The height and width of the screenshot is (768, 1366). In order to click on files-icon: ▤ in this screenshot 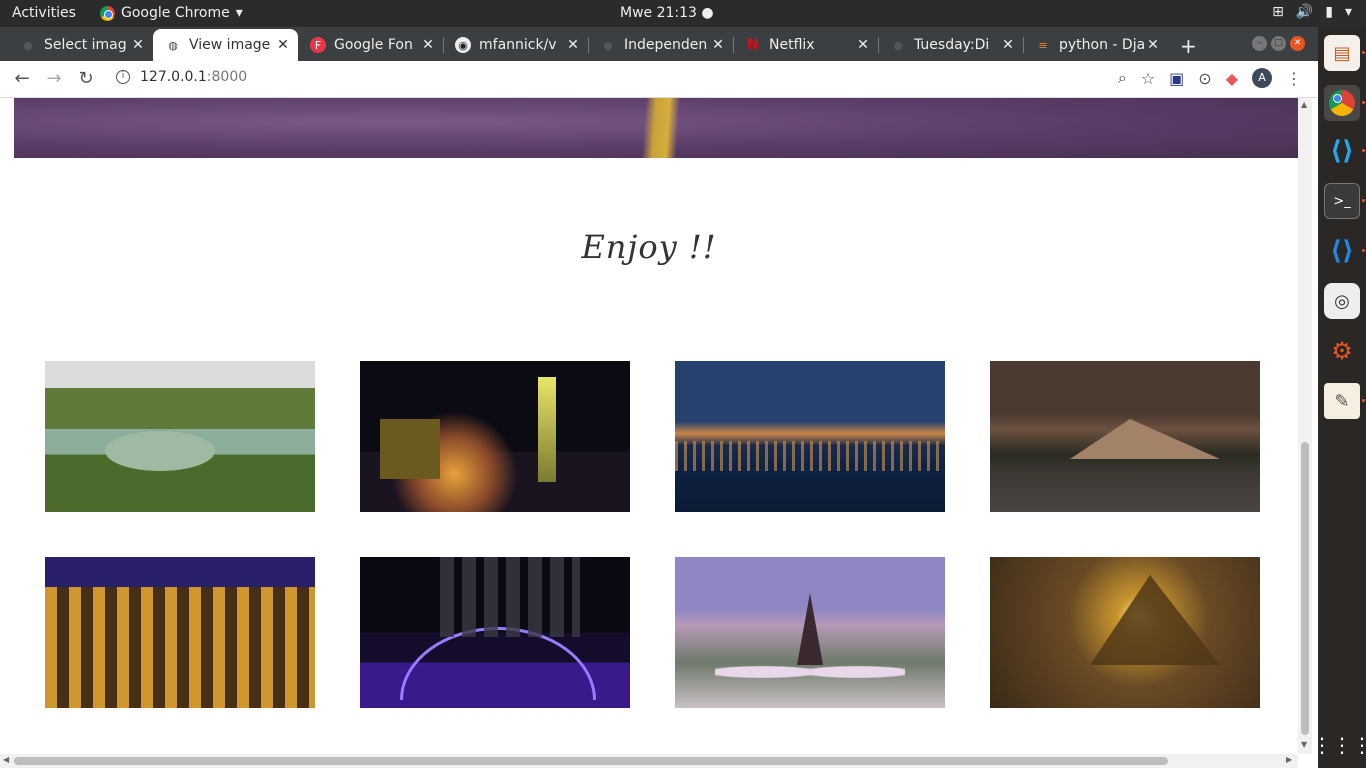, I will do `click(1342, 53)`.